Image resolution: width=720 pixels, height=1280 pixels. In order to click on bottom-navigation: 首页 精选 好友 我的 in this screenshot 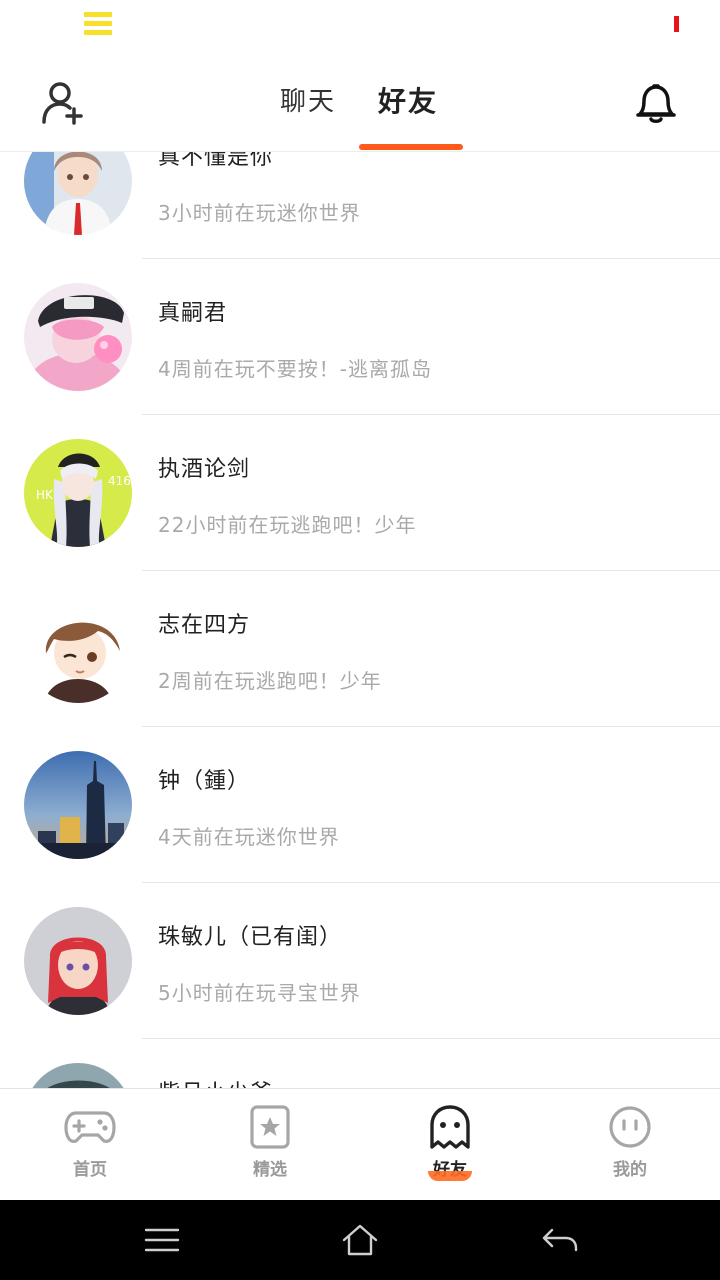, I will do `click(360, 1144)`.